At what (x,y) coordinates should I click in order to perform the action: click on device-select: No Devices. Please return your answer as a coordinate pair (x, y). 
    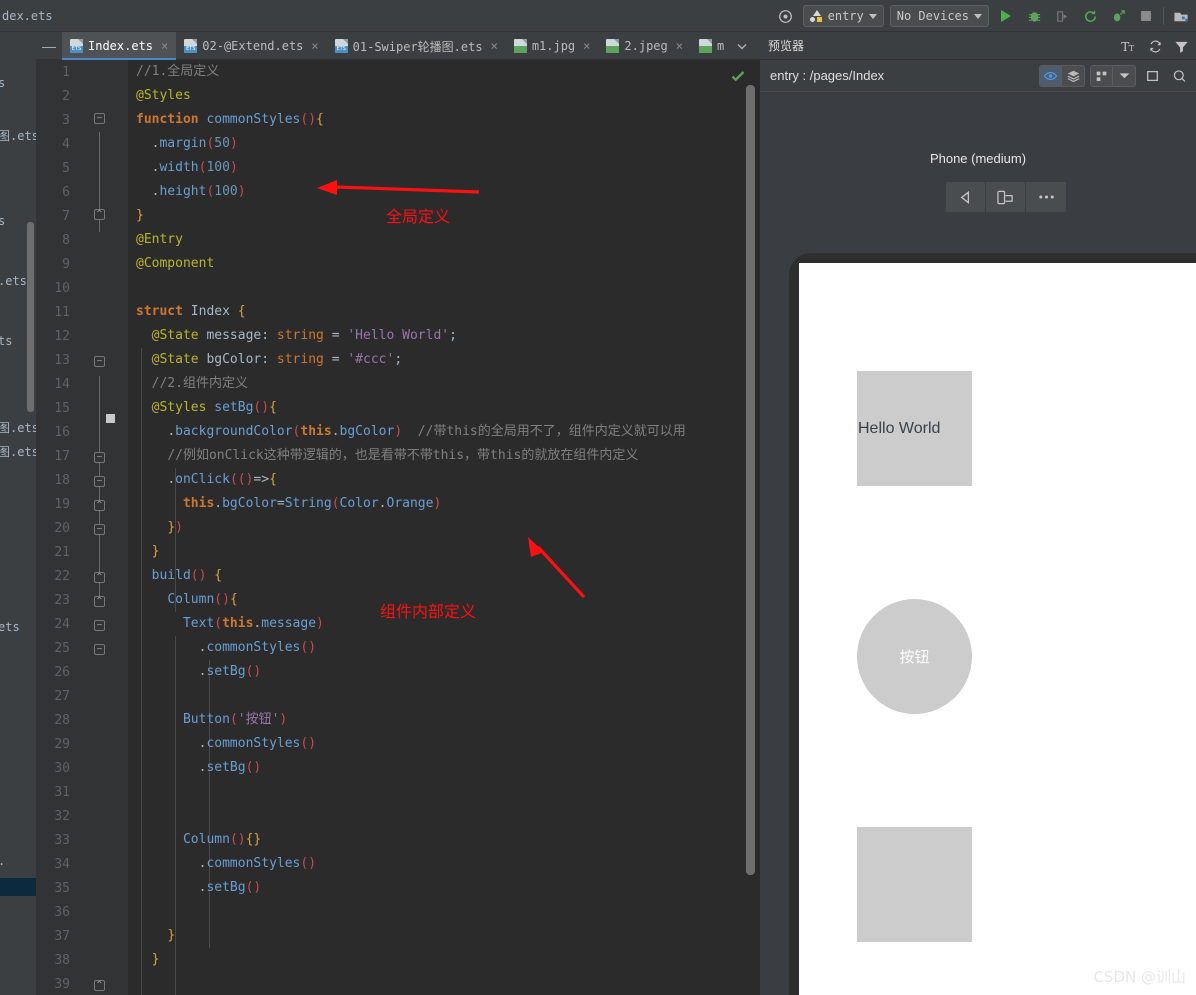
    Looking at the image, I should click on (939, 16).